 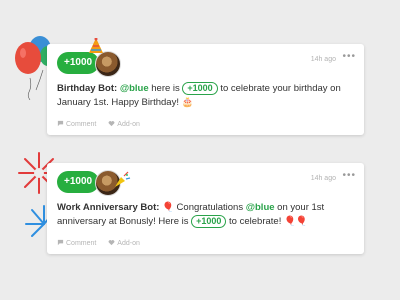 I want to click on cake-emoji-icon: 🎂, so click(x=187, y=102).